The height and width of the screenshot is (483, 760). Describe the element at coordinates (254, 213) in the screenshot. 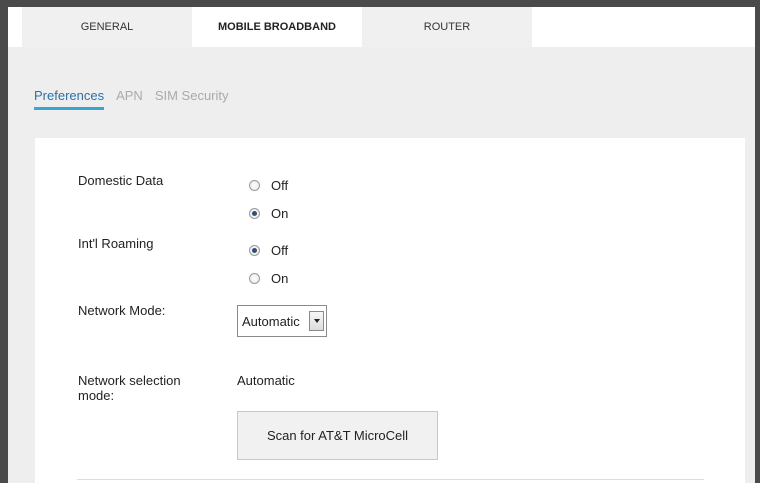

I see `domestic-data-on-radio` at that location.